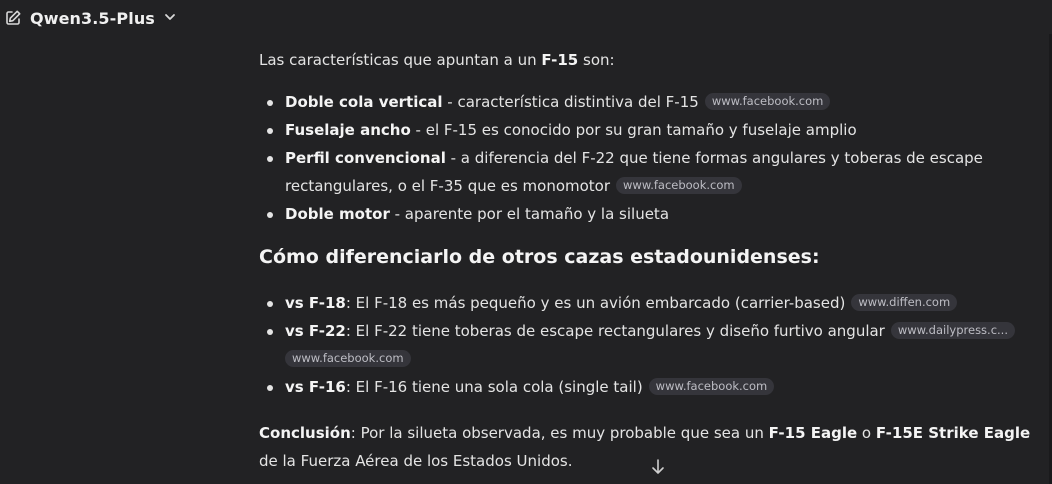 Image resolution: width=1052 pixels, height=484 pixels. I want to click on chevron-down-icon, so click(170, 18).